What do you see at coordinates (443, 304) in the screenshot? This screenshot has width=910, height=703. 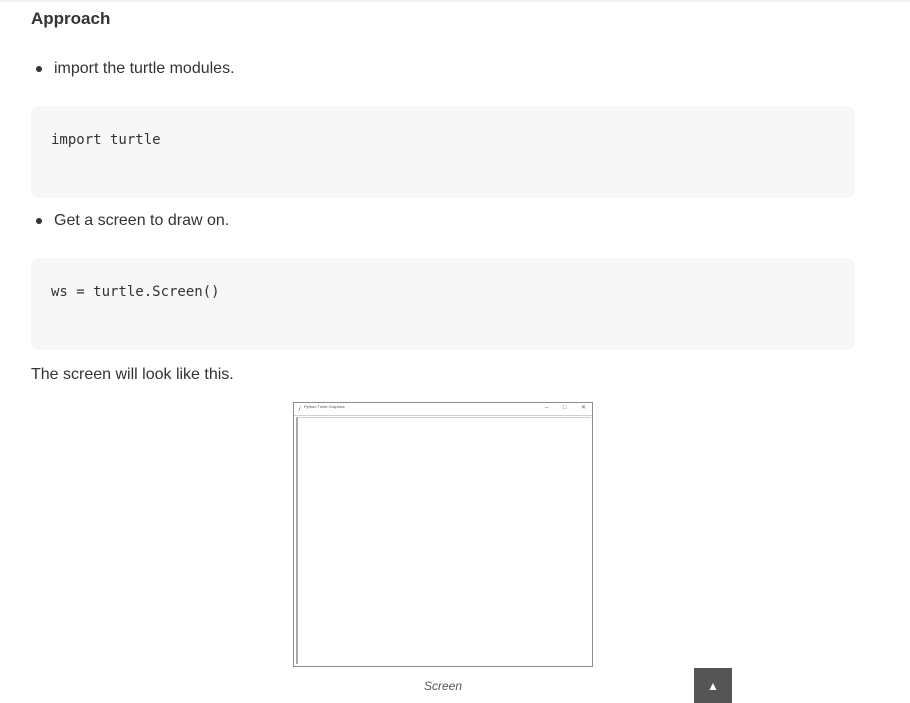 I see `code-block: ws = turtle.Screen()` at bounding box center [443, 304].